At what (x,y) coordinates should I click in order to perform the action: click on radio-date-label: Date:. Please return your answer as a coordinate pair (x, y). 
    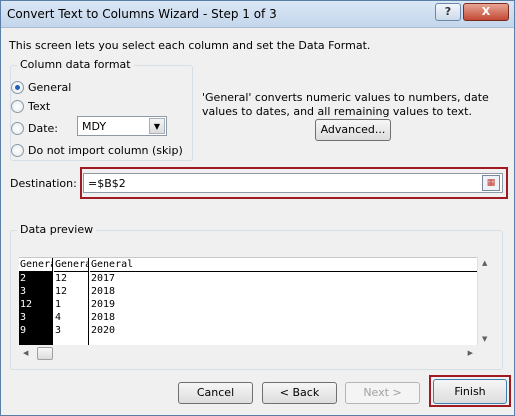
    Looking at the image, I should click on (43, 128).